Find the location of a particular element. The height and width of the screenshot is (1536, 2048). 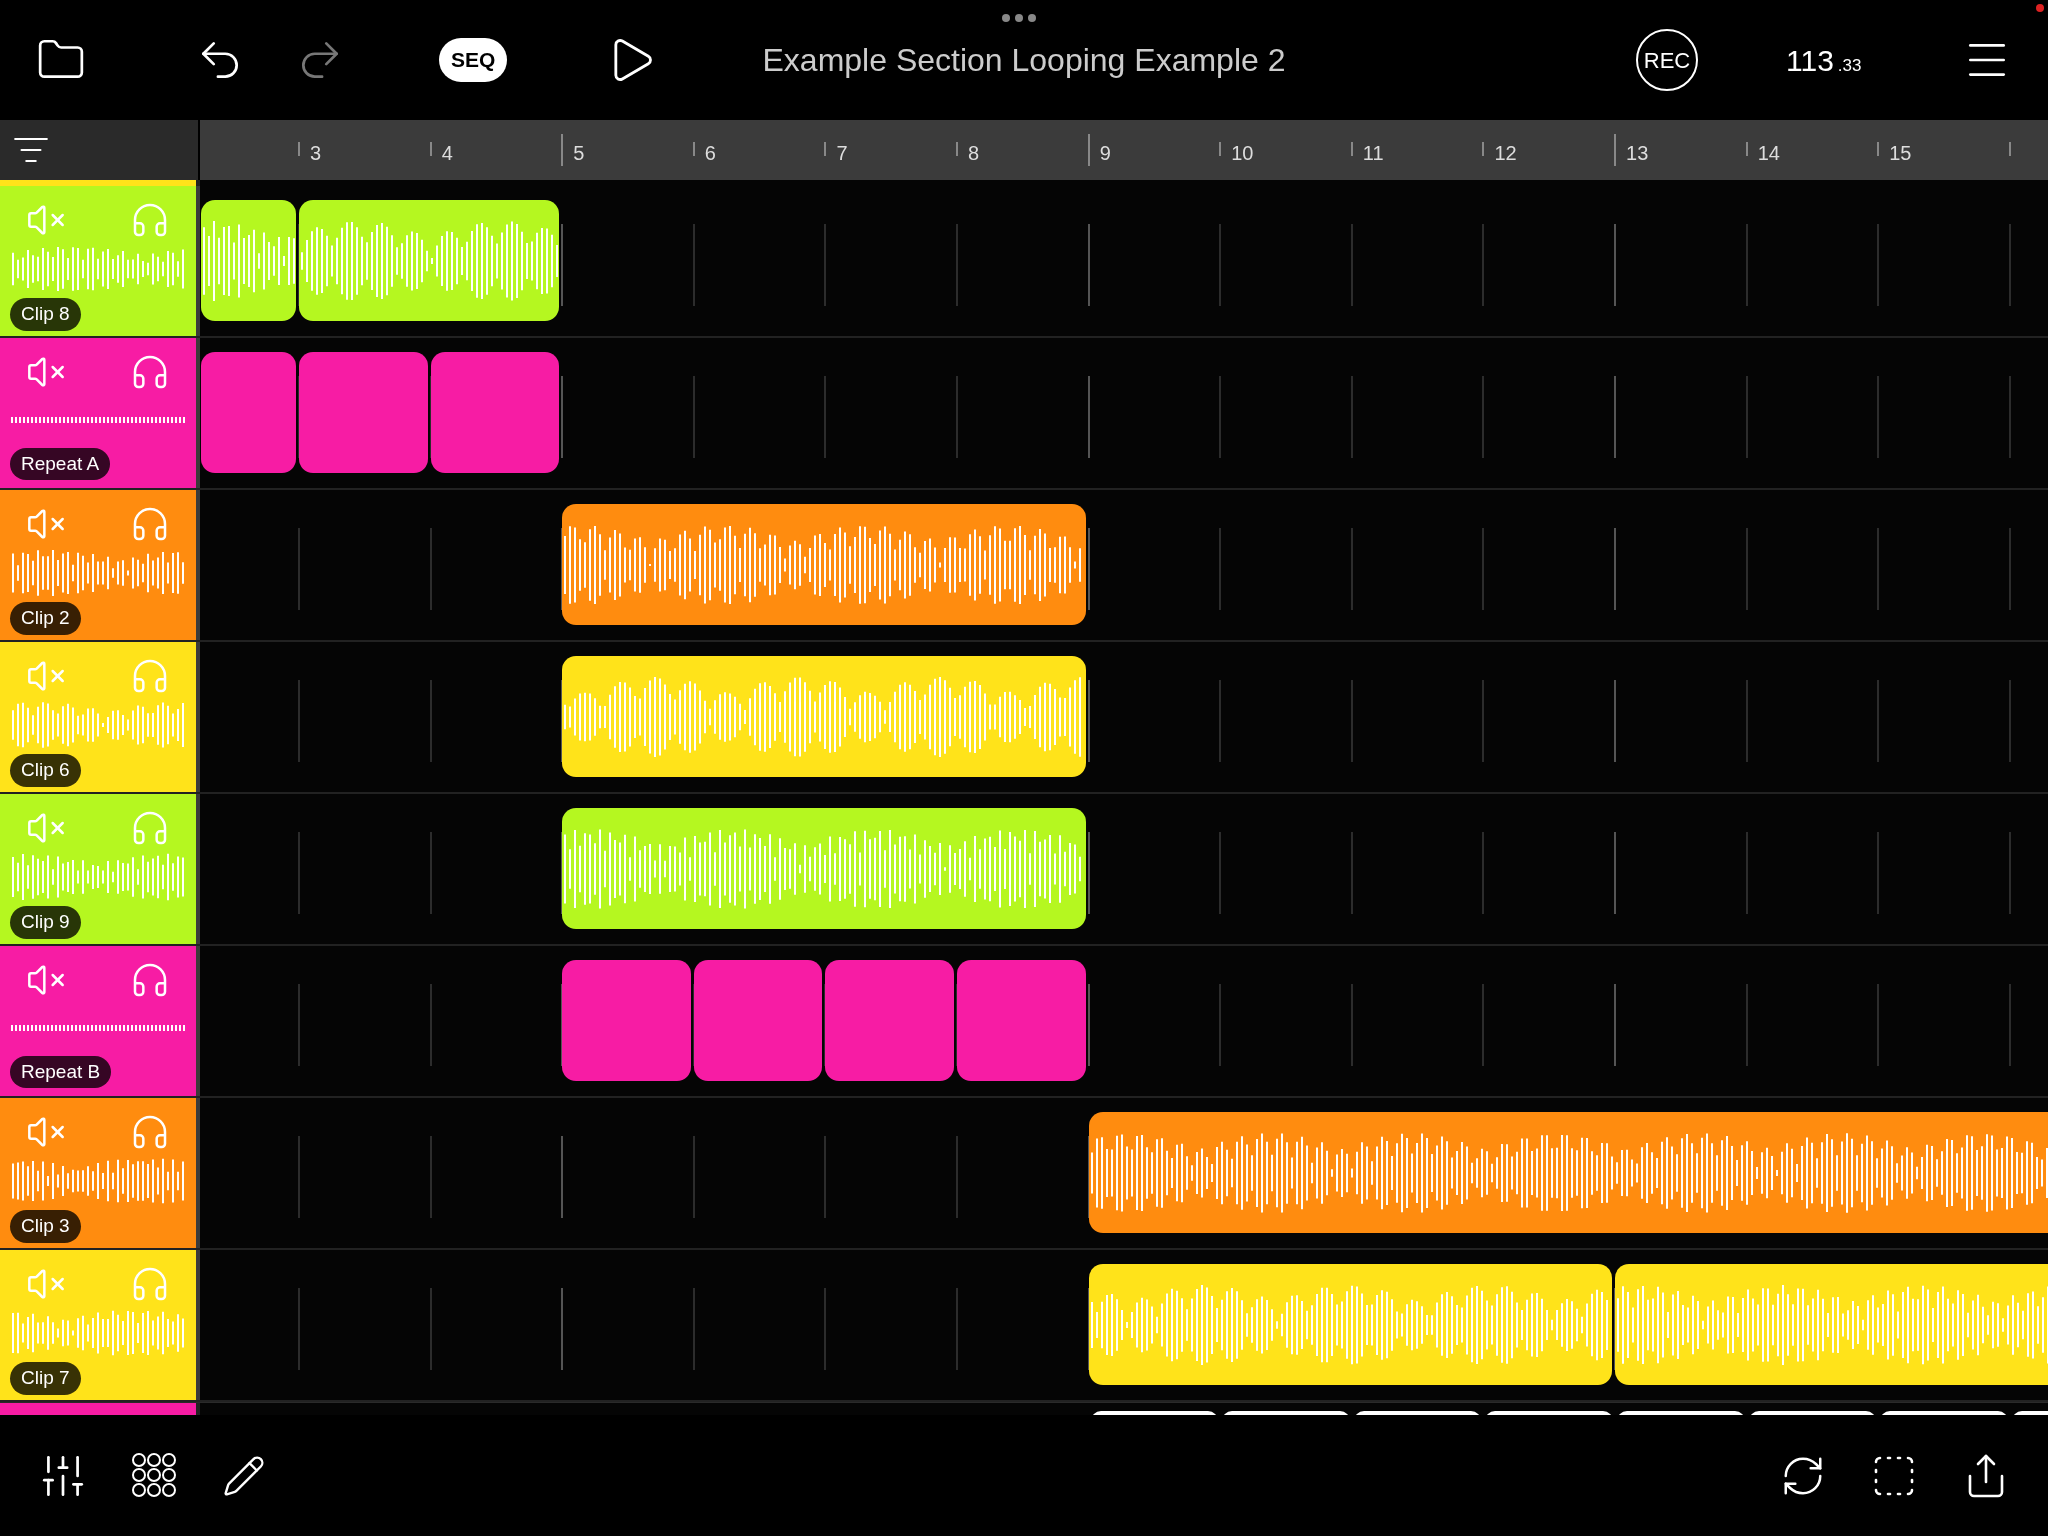

bar-number: 15 is located at coordinates (1900, 153).